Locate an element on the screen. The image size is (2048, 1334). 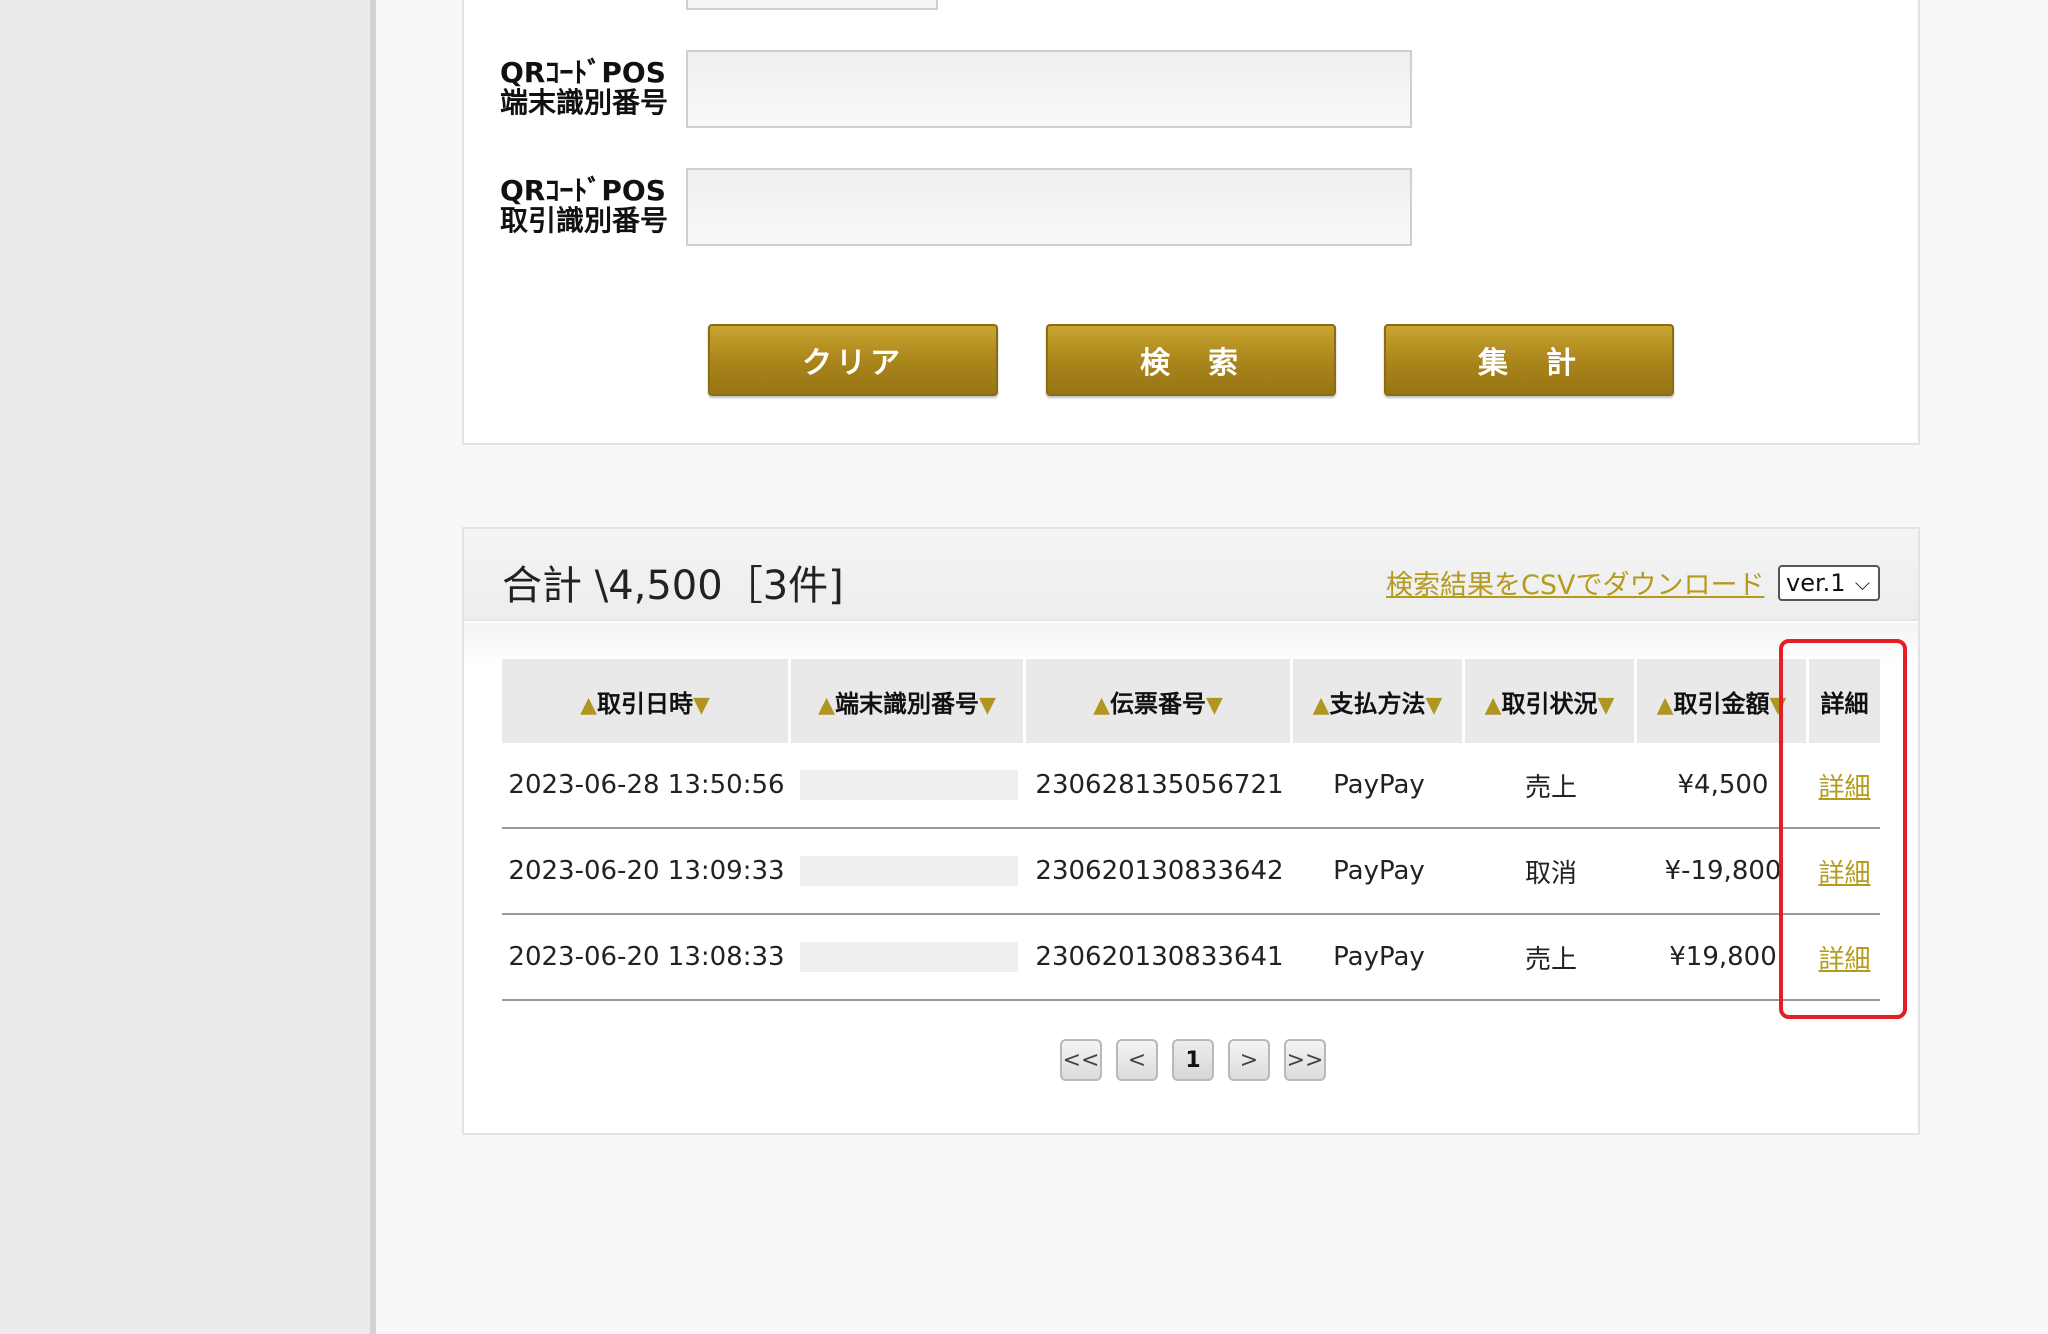
cell-amount: ¥-19,800 is located at coordinates (1723, 872).